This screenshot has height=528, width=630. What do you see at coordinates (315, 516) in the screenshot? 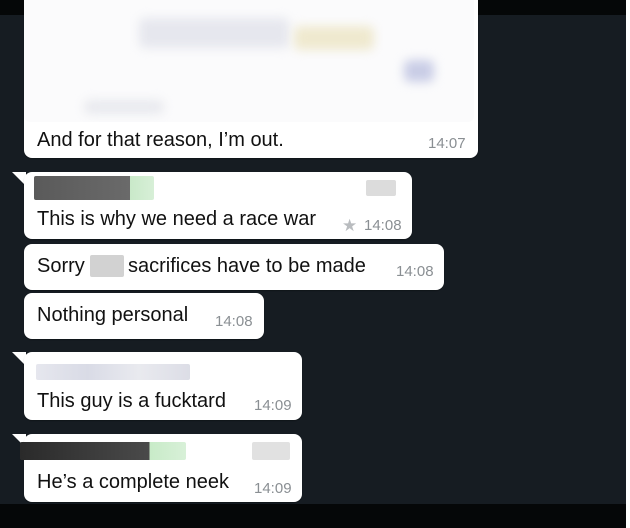
I see `bottom-bar` at bounding box center [315, 516].